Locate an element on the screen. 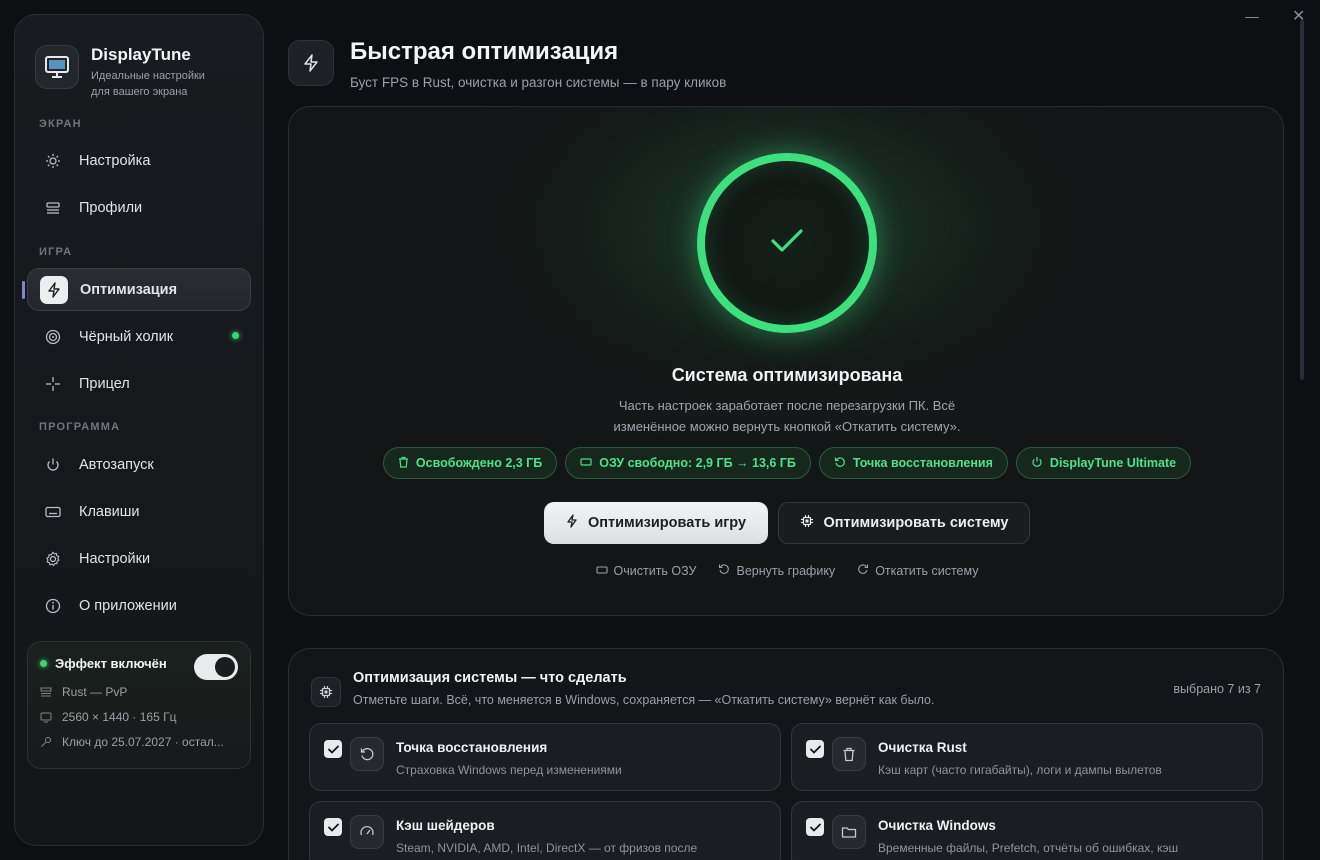 This screenshot has width=1320, height=860. sidebar-item-about: О приложении is located at coordinates (139, 605).